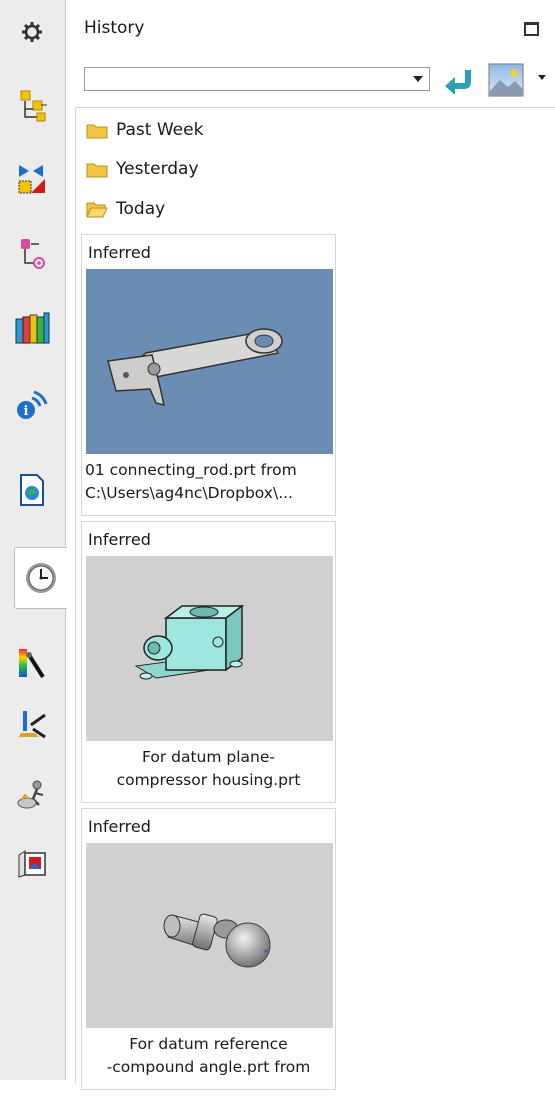 Image resolution: width=555 pixels, height=1107 pixels. I want to click on constraint-navigator-icon, so click(32, 180).